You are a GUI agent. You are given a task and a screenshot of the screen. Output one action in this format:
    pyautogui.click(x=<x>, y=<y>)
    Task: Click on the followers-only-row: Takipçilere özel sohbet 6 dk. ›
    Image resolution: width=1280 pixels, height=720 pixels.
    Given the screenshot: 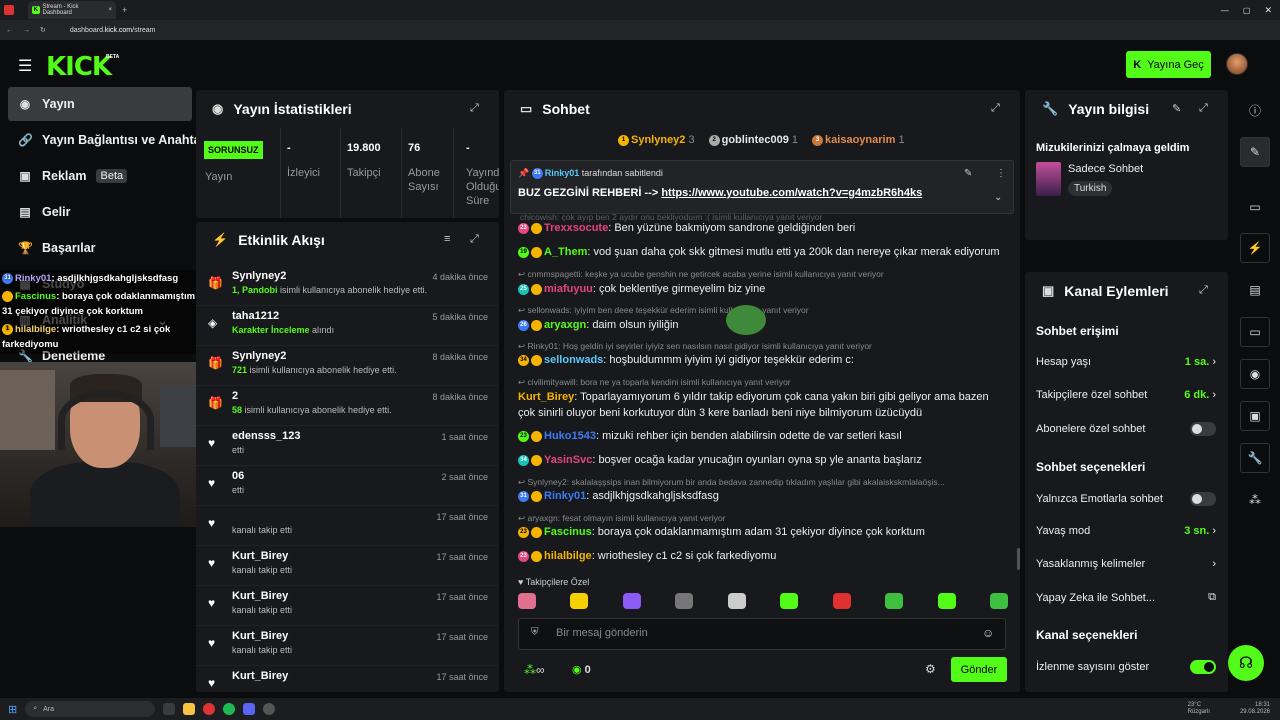 What is the action you would take?
    pyautogui.click(x=1126, y=395)
    